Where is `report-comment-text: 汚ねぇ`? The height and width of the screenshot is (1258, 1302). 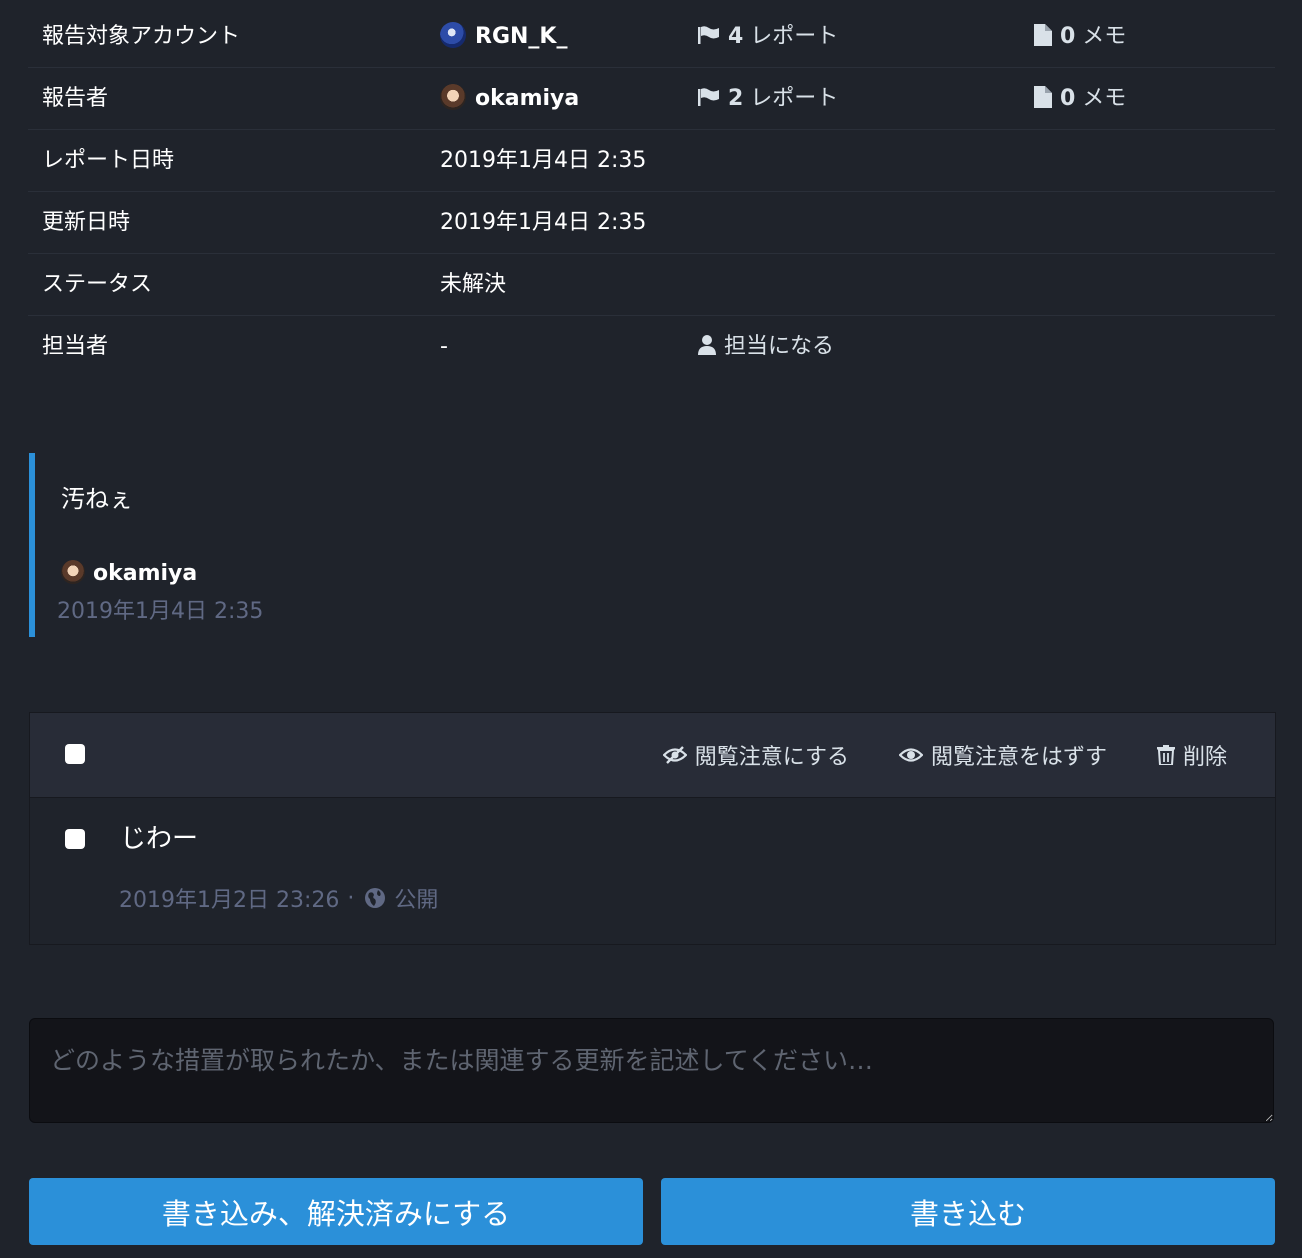 report-comment-text: 汚ねぇ is located at coordinates (97, 499).